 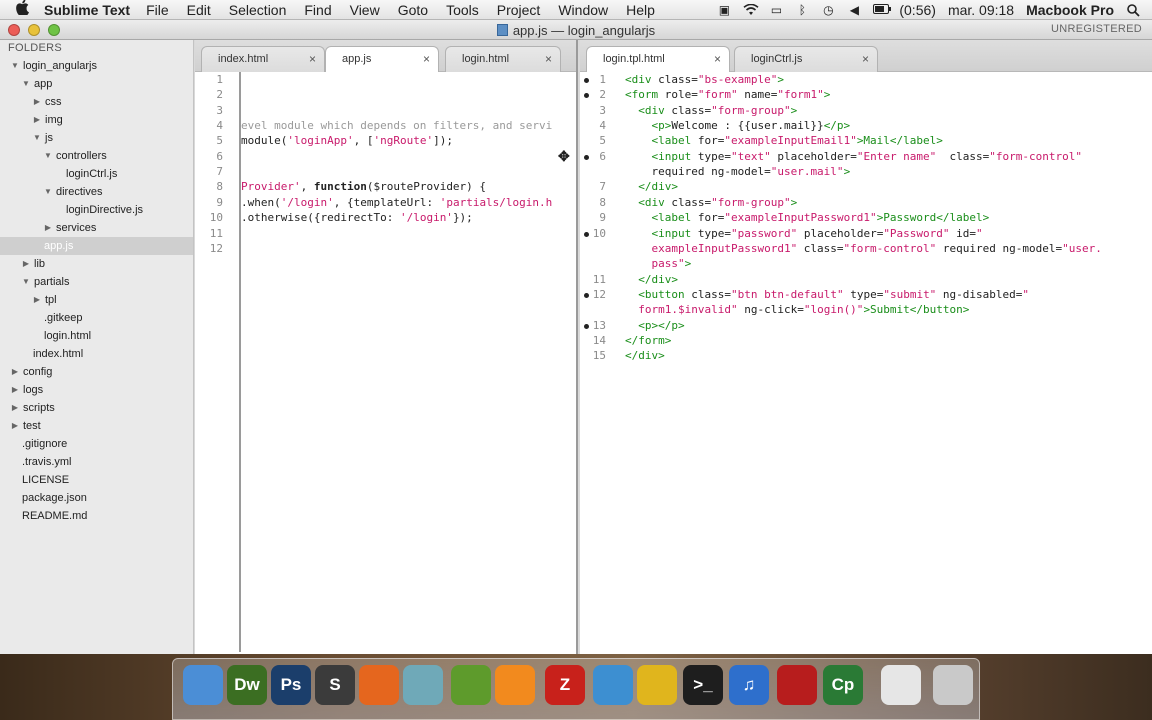 What do you see at coordinates (247, 685) in the screenshot?
I see `dreamweaver-icon: Dw` at bounding box center [247, 685].